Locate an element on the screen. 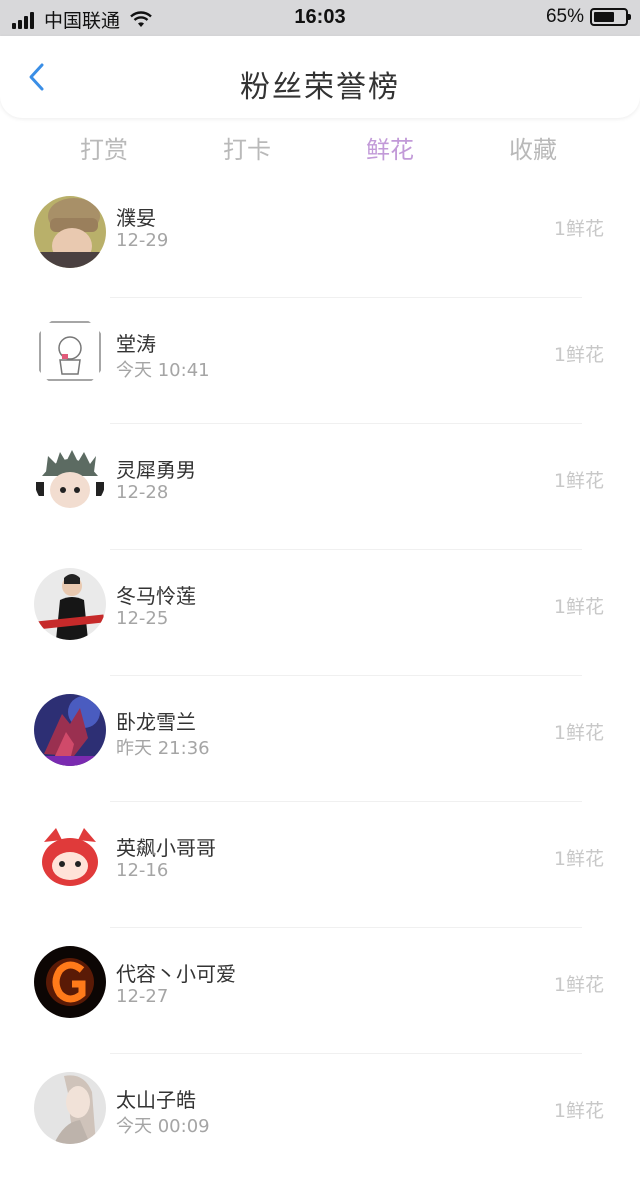 This screenshot has width=640, height=1180. battery-fill is located at coordinates (604, 17).